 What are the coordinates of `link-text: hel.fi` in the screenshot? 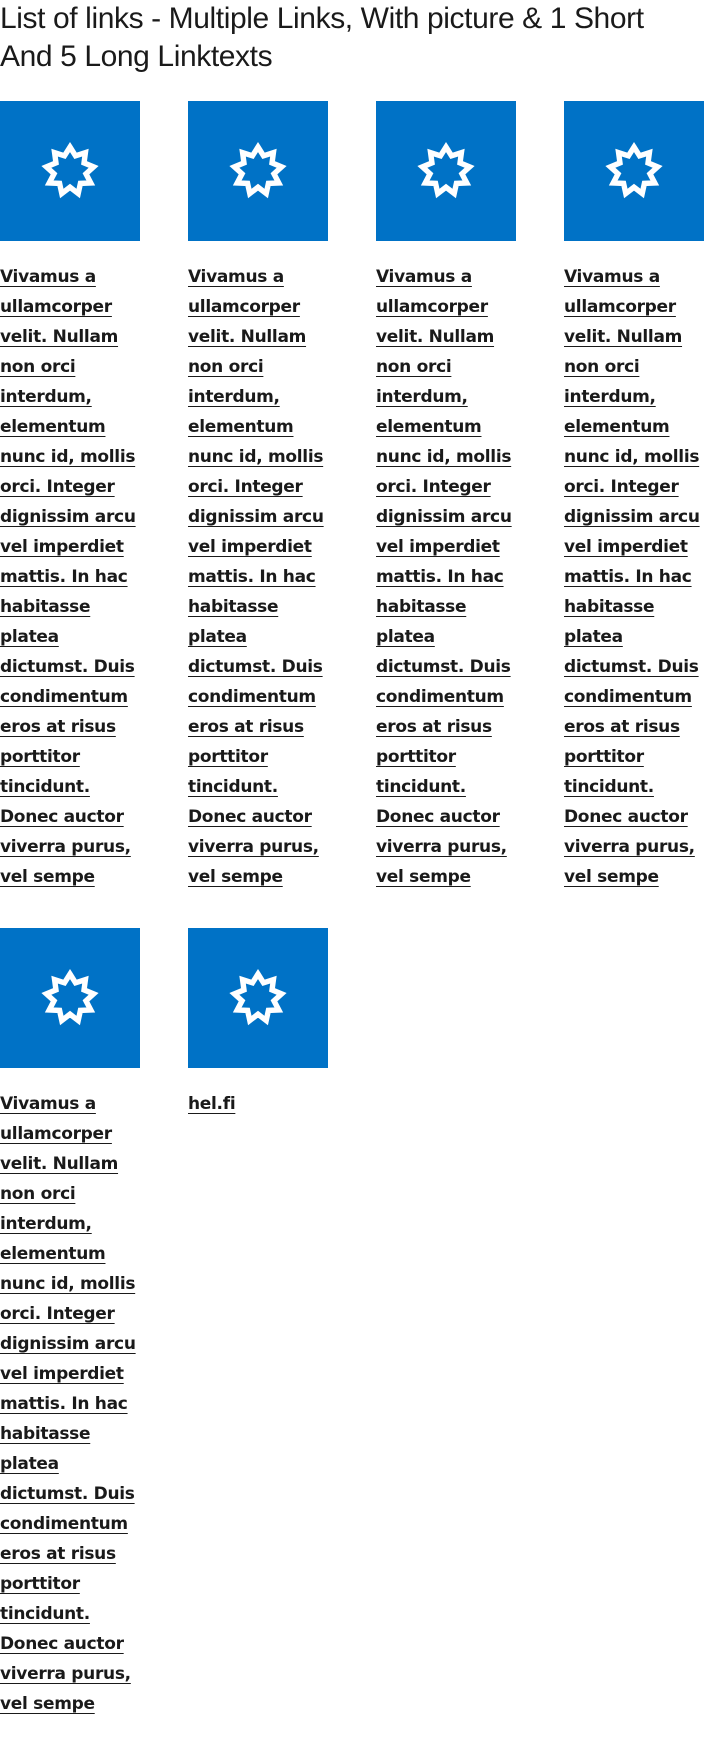 It's located at (258, 1104).